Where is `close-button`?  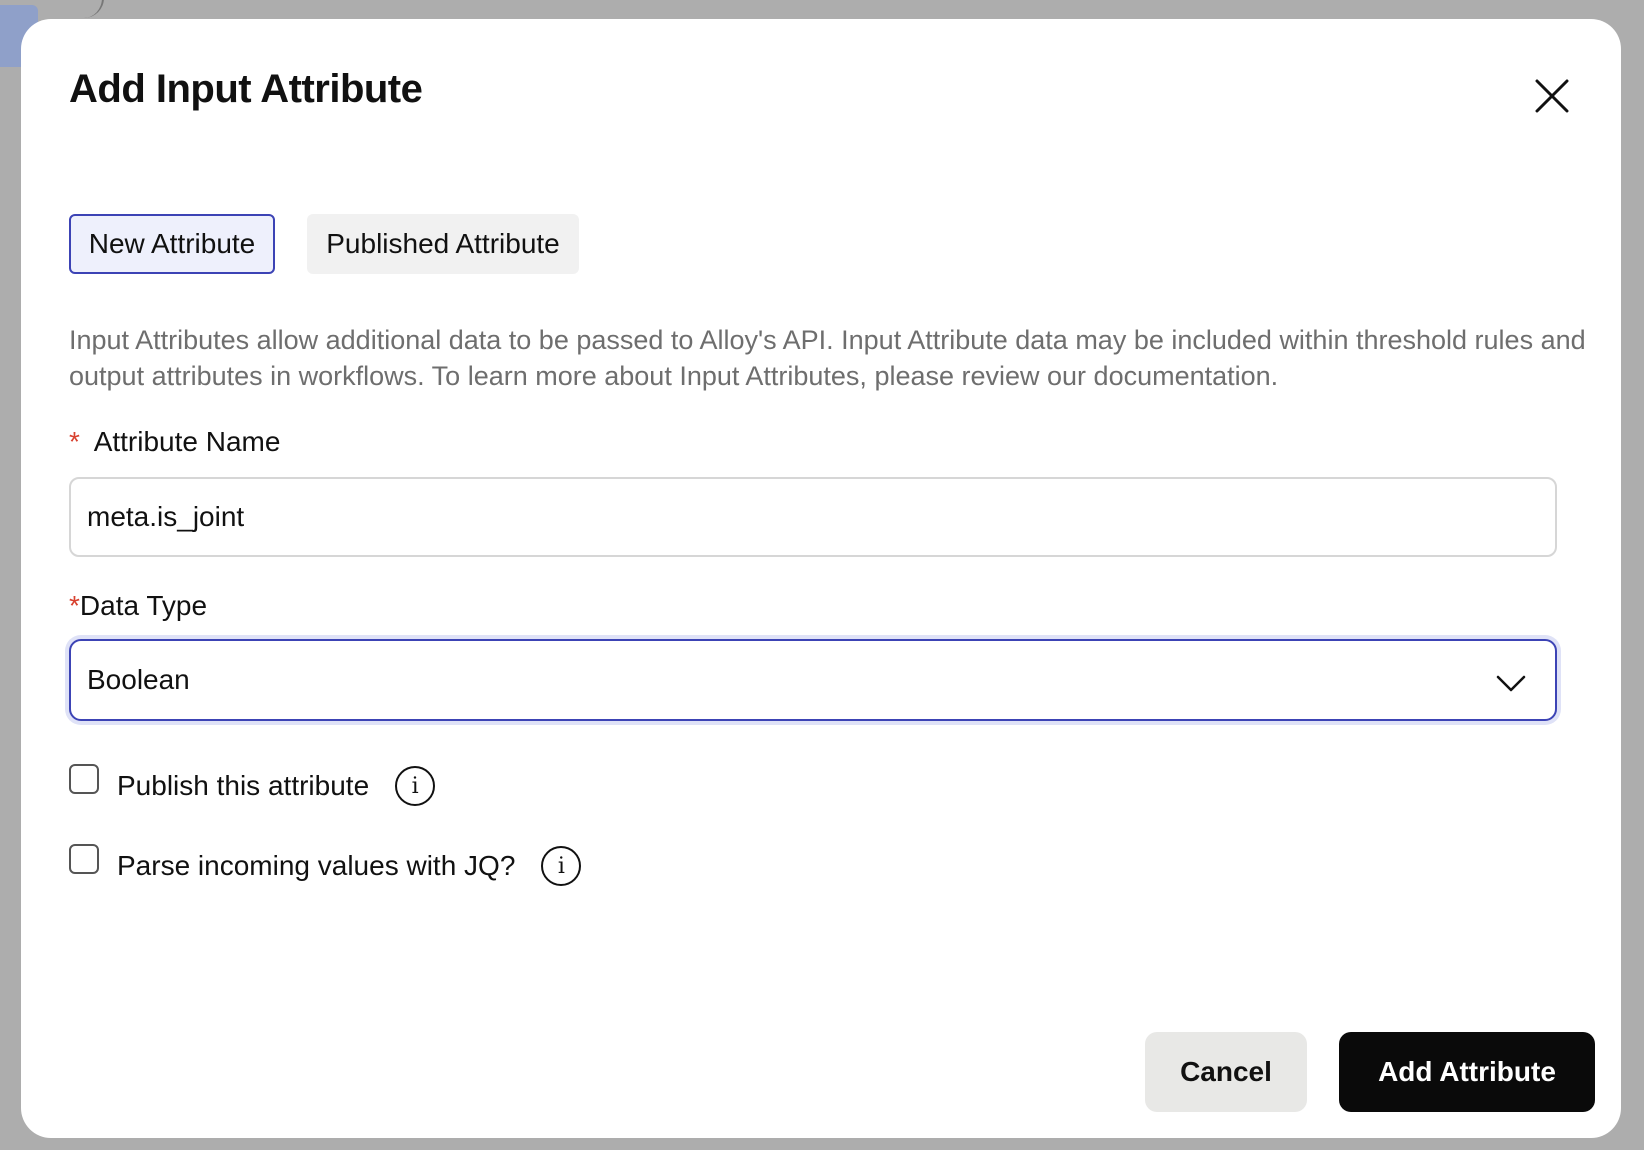 close-button is located at coordinates (1552, 96).